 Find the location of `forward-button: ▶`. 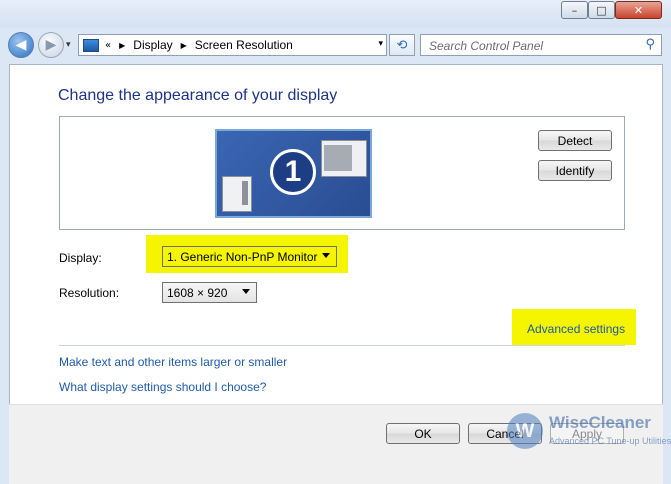

forward-button: ▶ is located at coordinates (51, 45).